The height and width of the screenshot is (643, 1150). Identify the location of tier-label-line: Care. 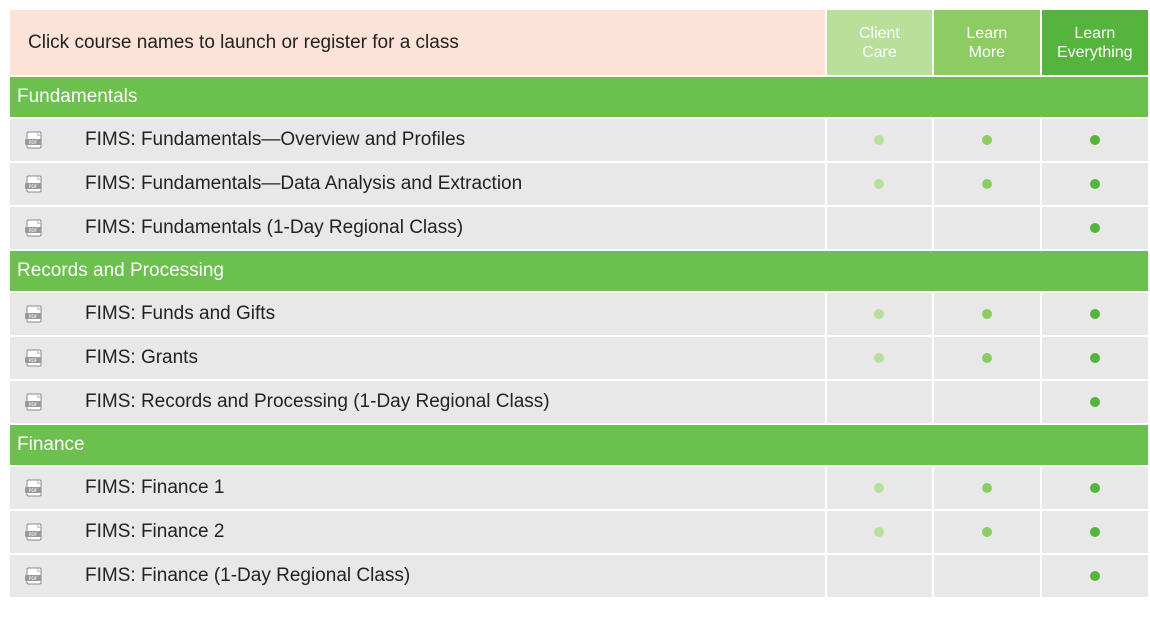
(879, 52).